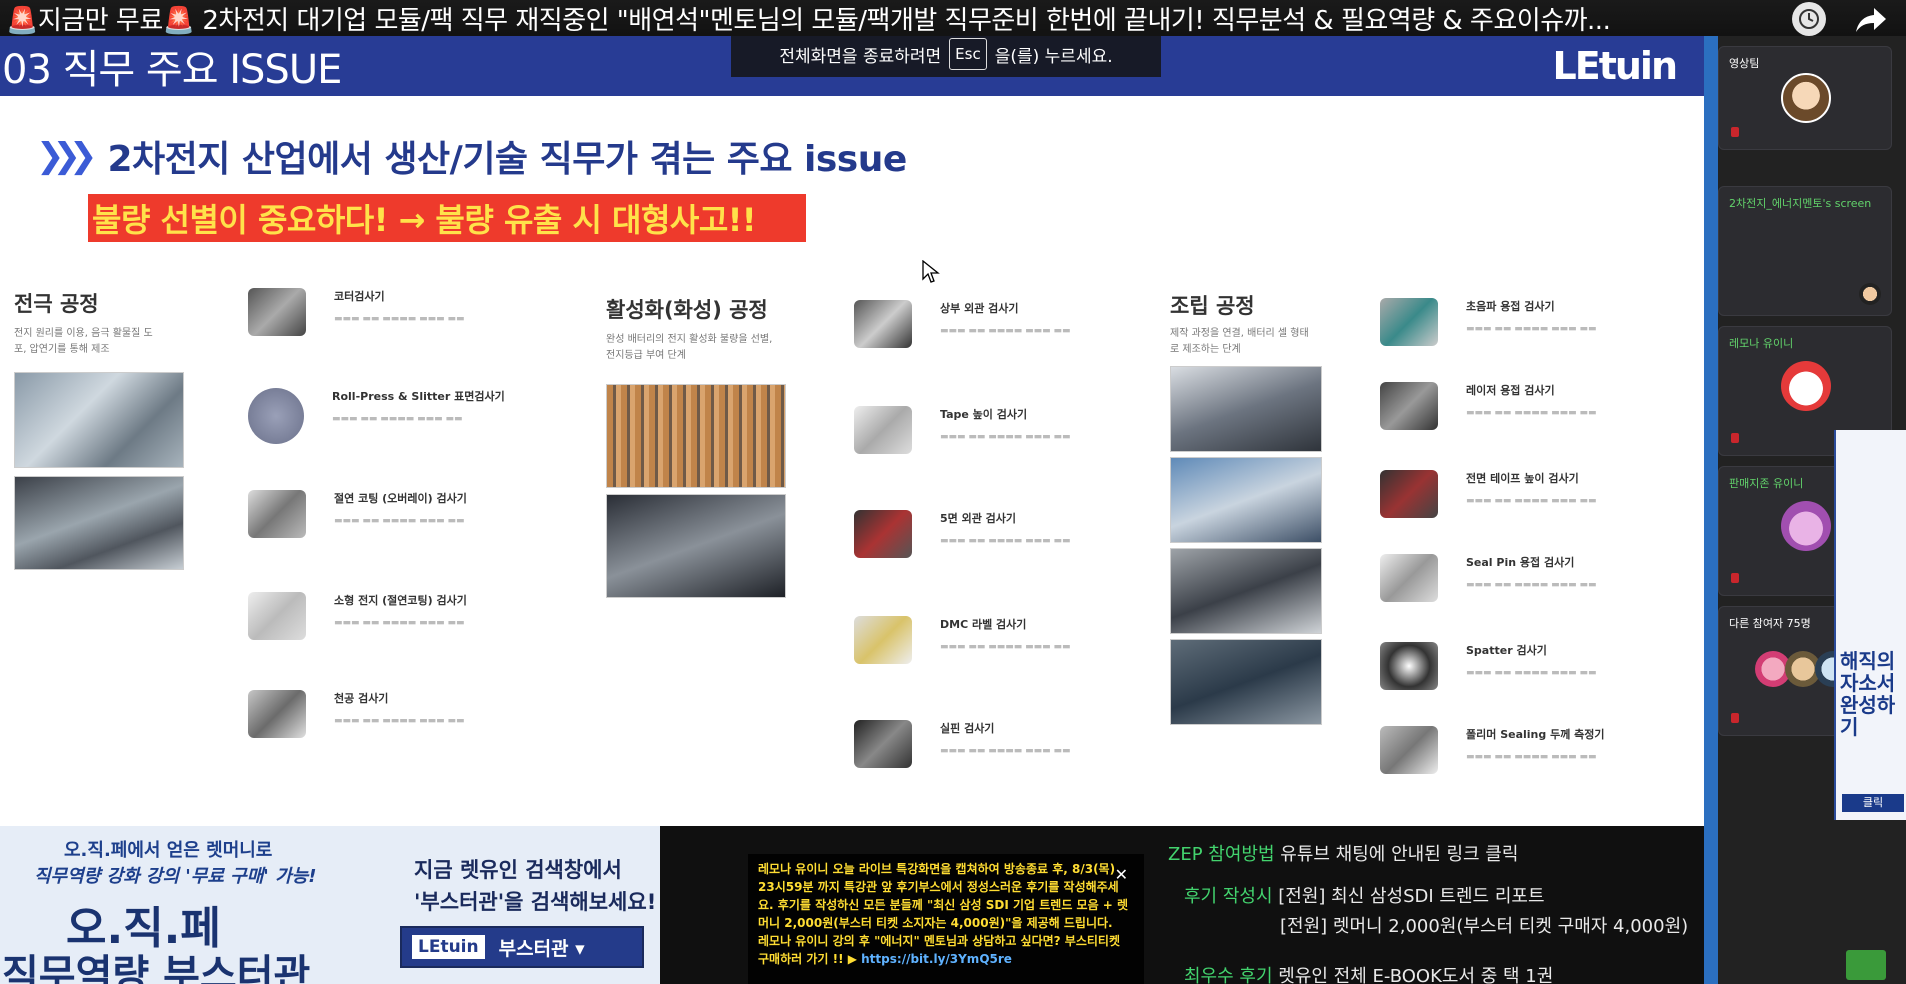  Describe the element at coordinates (687, 310) in the screenshot. I see `section-title-formation: 활성화(화성) 공정` at that location.